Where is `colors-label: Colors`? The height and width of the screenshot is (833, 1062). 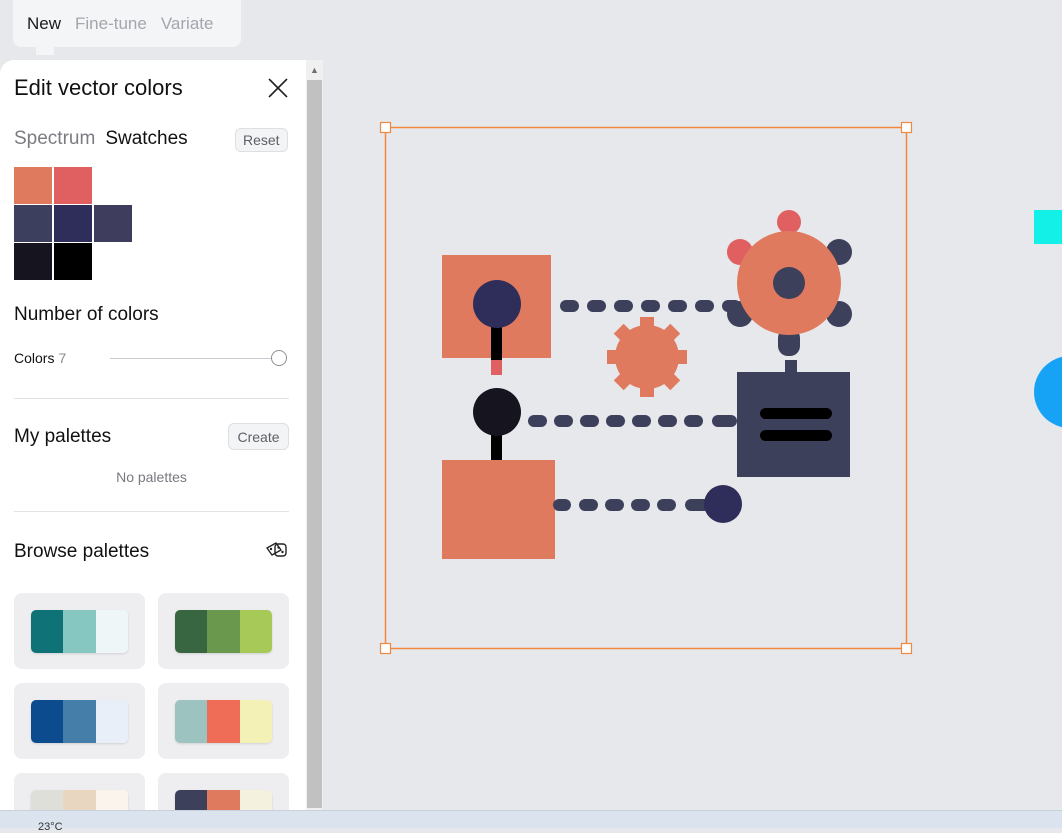
colors-label: Colors is located at coordinates (34, 358).